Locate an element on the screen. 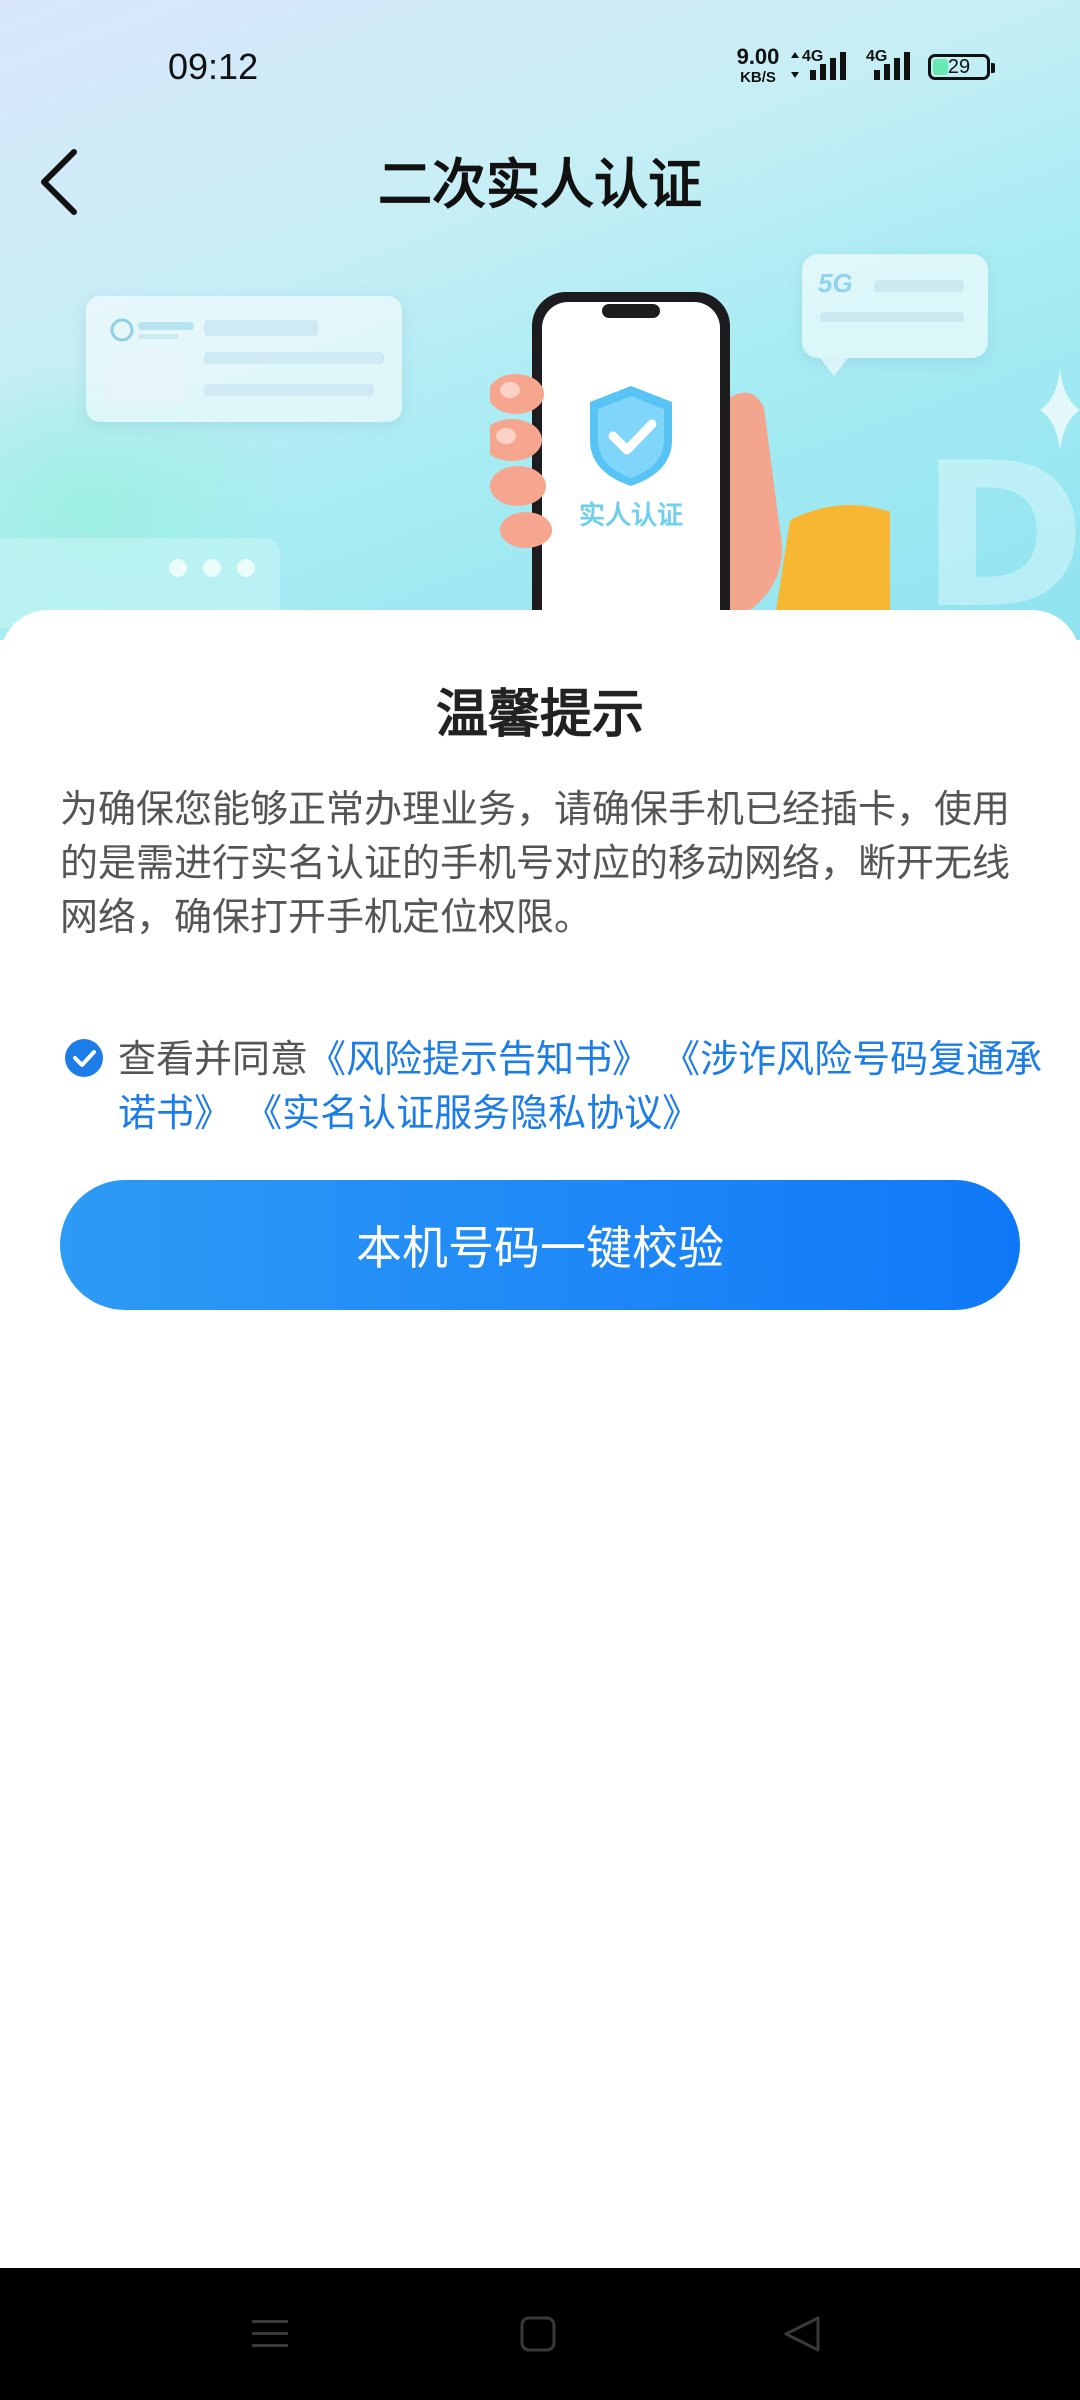 This screenshot has height=2400, width=1080. battery-level: 29 is located at coordinates (959, 67).